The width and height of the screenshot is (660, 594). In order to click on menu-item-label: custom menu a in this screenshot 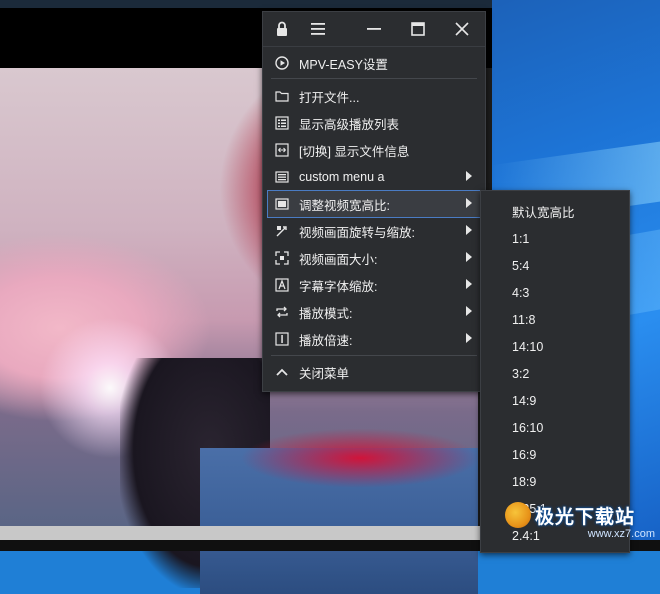, I will do `click(342, 177)`.